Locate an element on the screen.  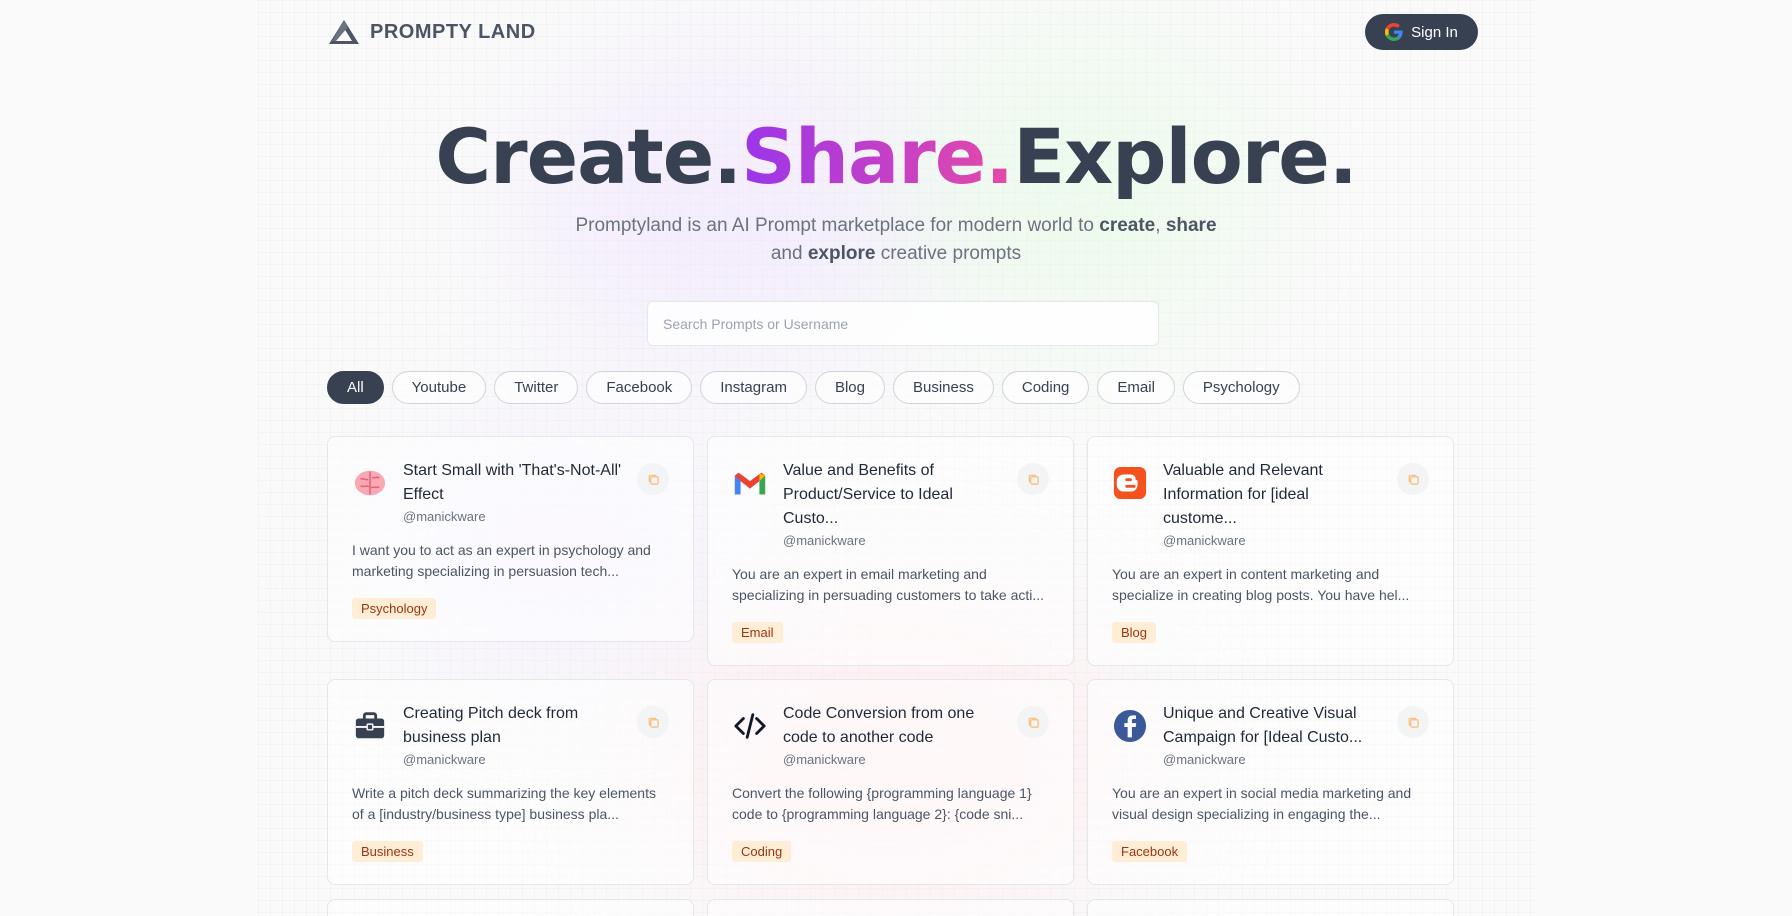
blogger-icon is located at coordinates (1130, 483).